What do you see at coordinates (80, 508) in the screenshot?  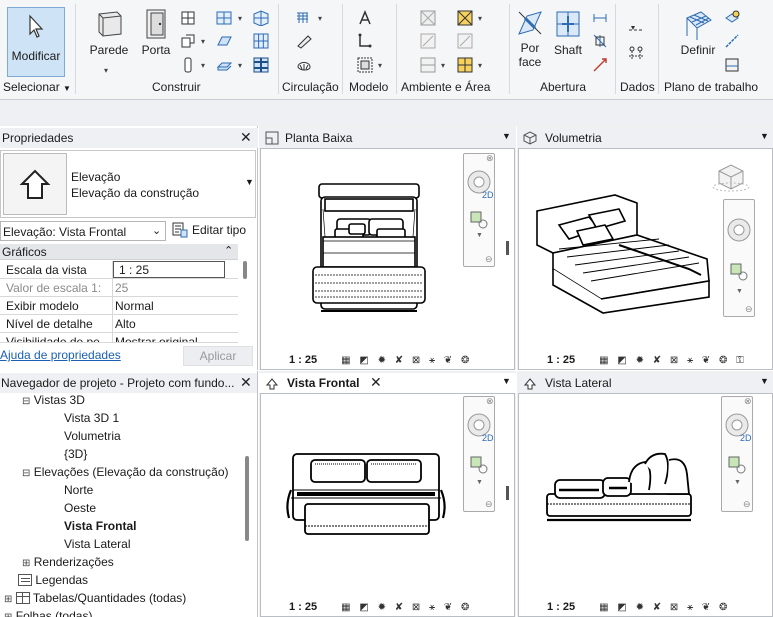 I see `tree-item-oeste: Oeste` at bounding box center [80, 508].